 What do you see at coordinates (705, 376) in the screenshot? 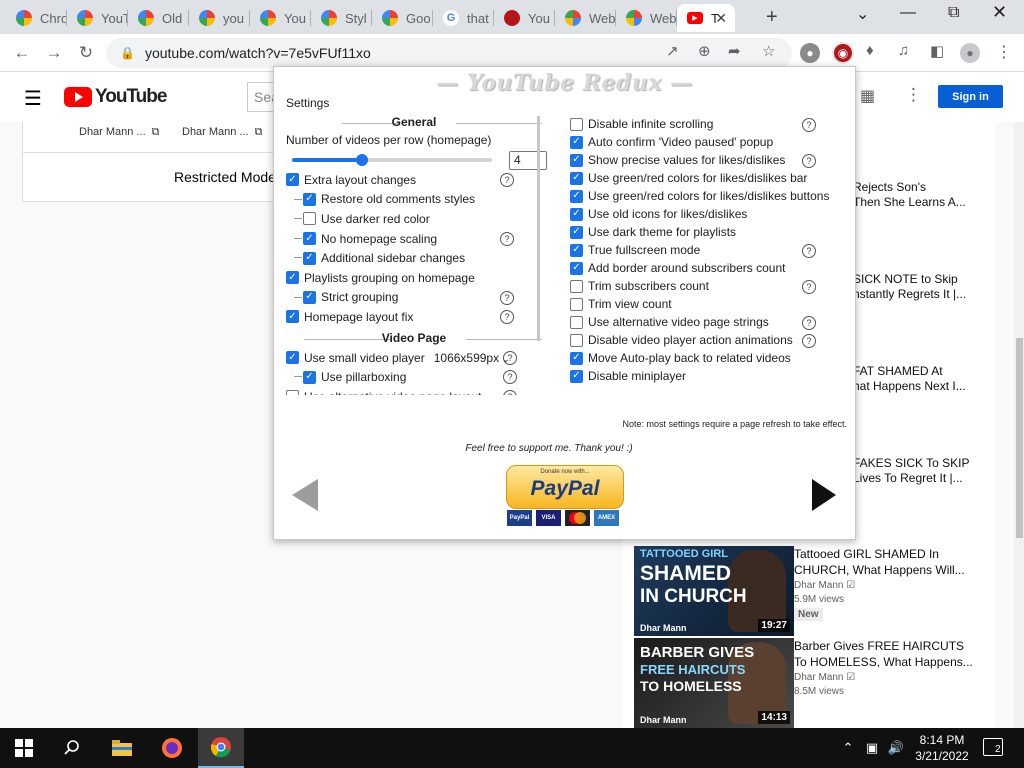
I see `setting-option: ✓ Disable miniplayer` at bounding box center [705, 376].